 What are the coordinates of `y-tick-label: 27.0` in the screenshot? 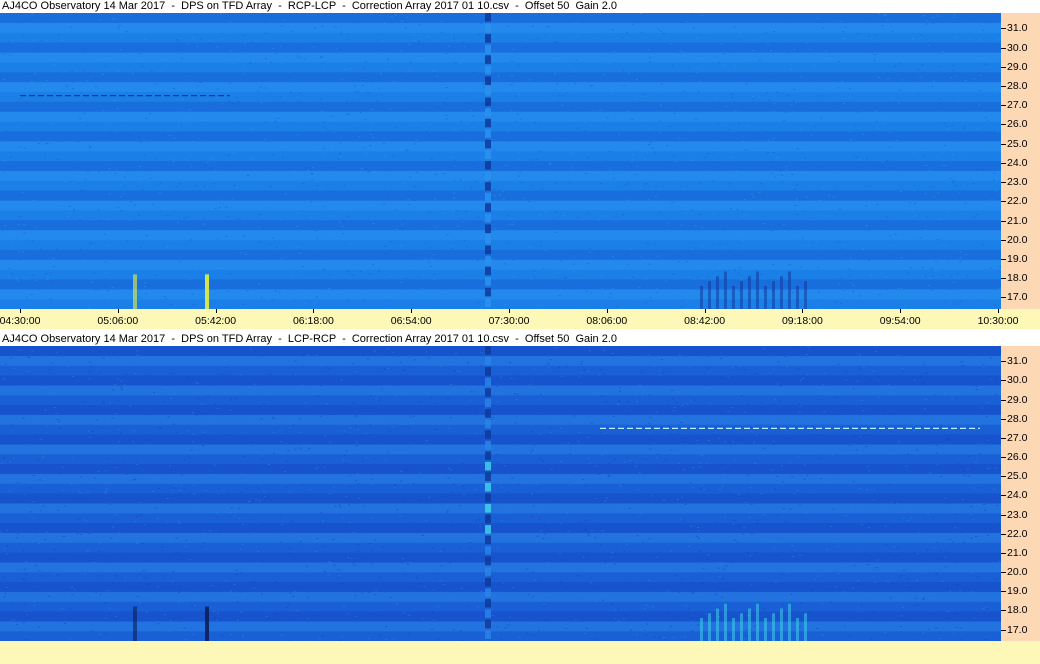 It's located at (1017, 437).